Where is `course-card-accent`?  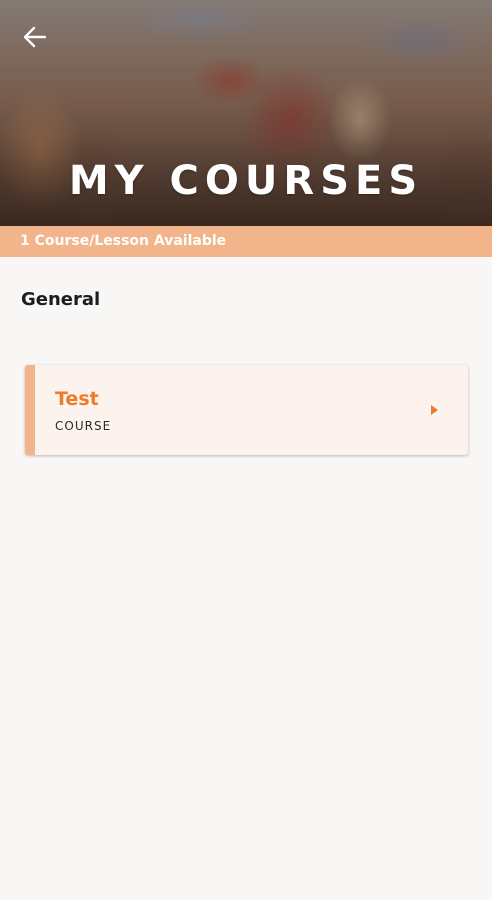 course-card-accent is located at coordinates (30, 410).